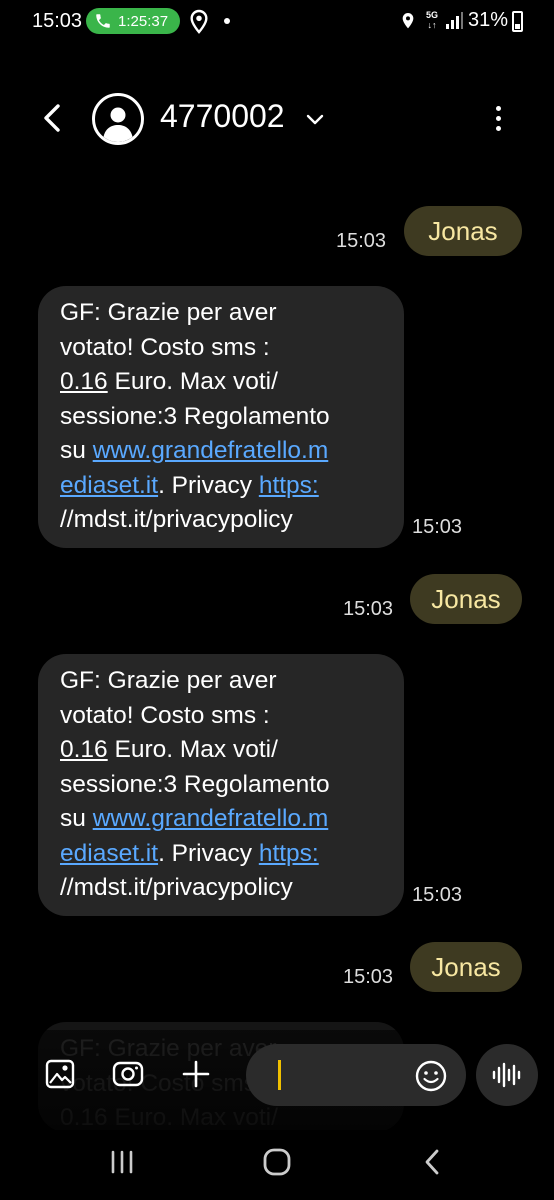 The height and width of the screenshot is (1200, 554). What do you see at coordinates (222, 116) in the screenshot?
I see `contact-name: 4770002` at bounding box center [222, 116].